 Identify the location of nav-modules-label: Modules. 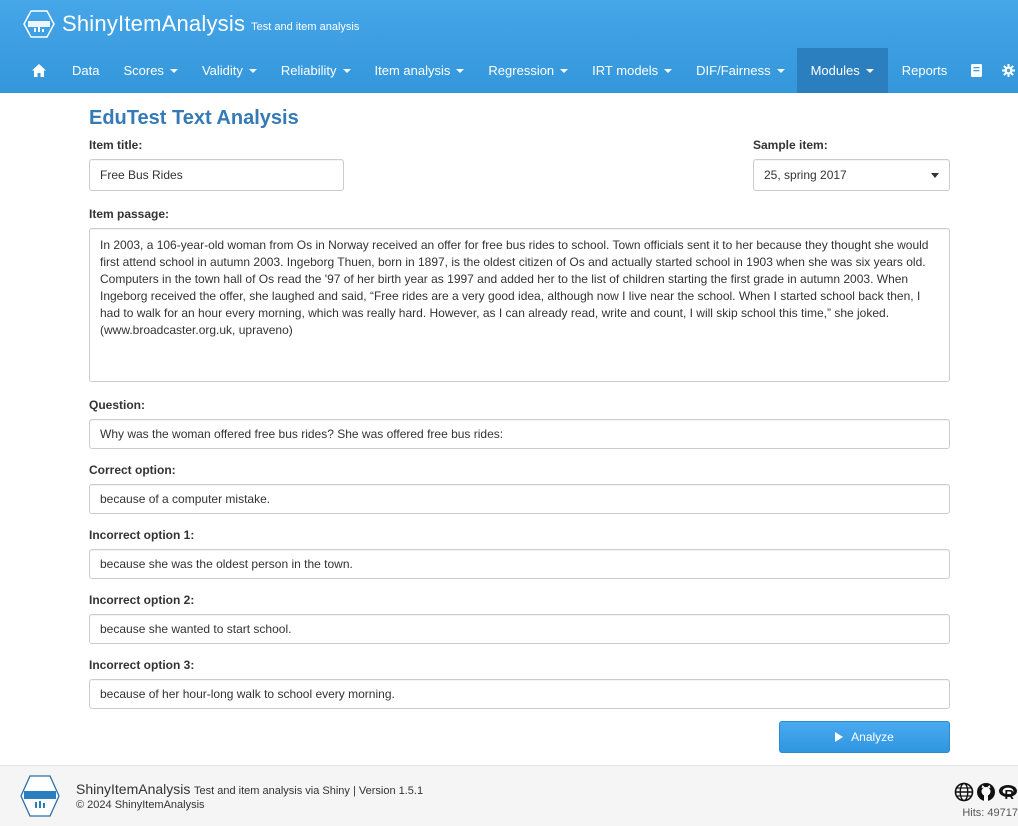
(835, 70).